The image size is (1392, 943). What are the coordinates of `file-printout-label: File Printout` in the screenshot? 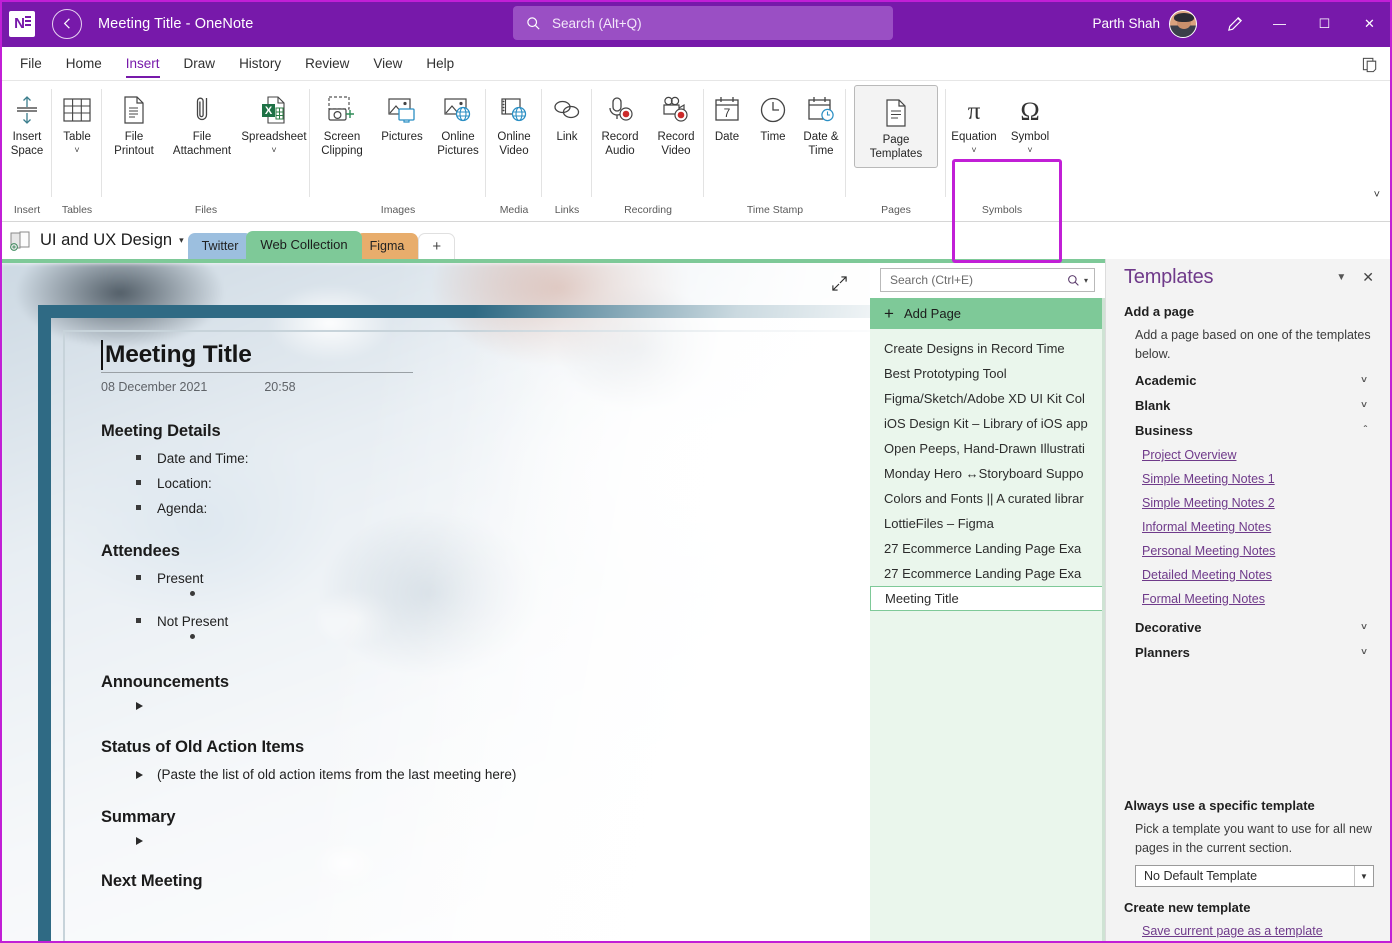 It's located at (134, 144).